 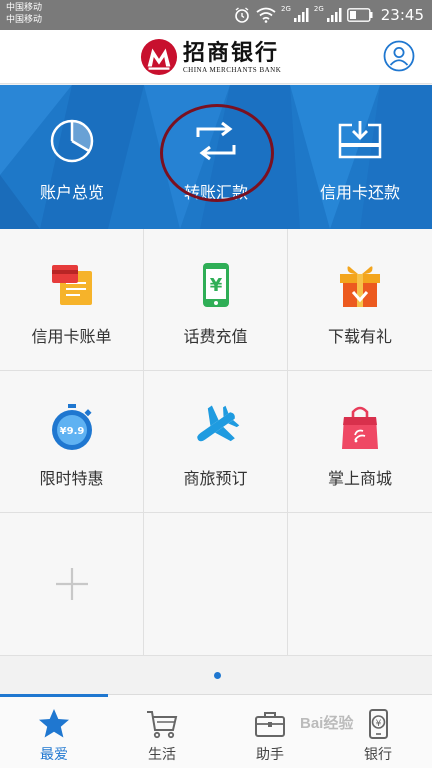 What do you see at coordinates (378, 755) in the screenshot?
I see `tab-bank-label: 银行` at bounding box center [378, 755].